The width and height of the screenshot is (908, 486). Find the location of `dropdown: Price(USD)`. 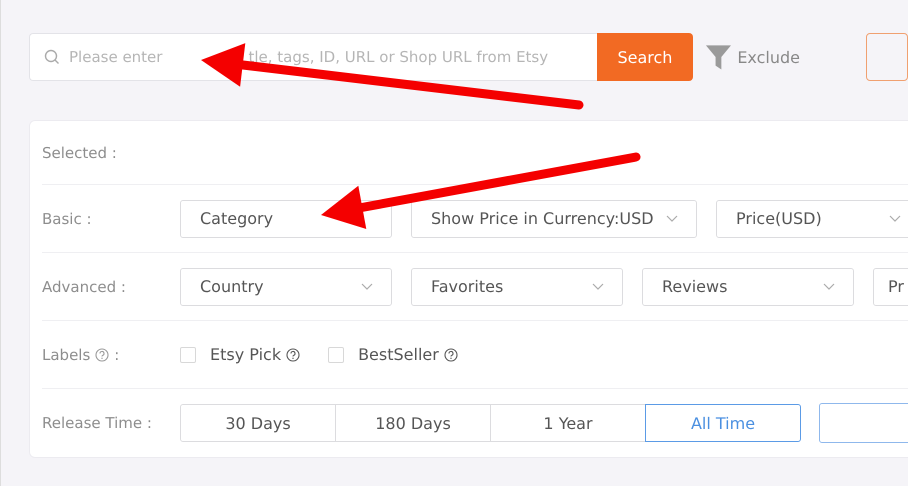

dropdown: Price(USD) is located at coordinates (812, 219).